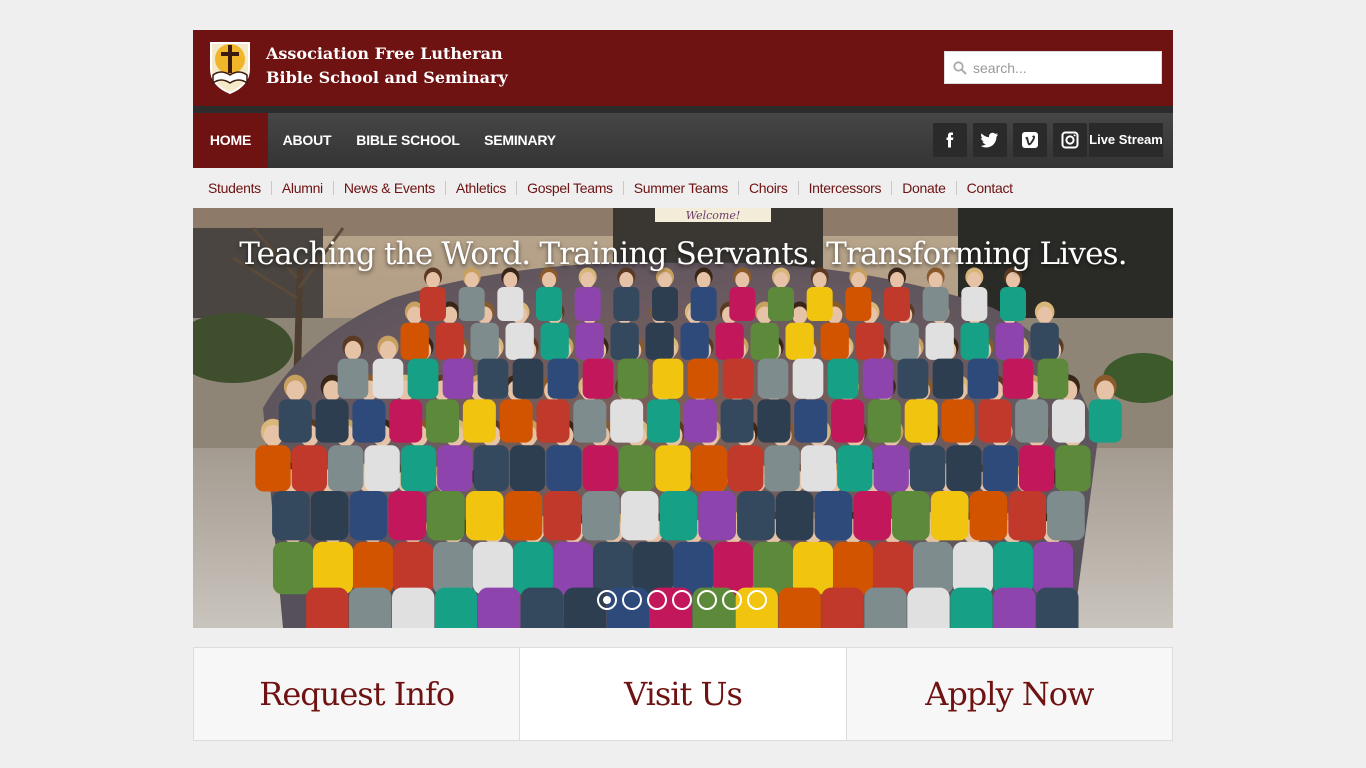 The image size is (1366, 768). Describe the element at coordinates (683, 109) in the screenshot. I see `header-divider` at that location.